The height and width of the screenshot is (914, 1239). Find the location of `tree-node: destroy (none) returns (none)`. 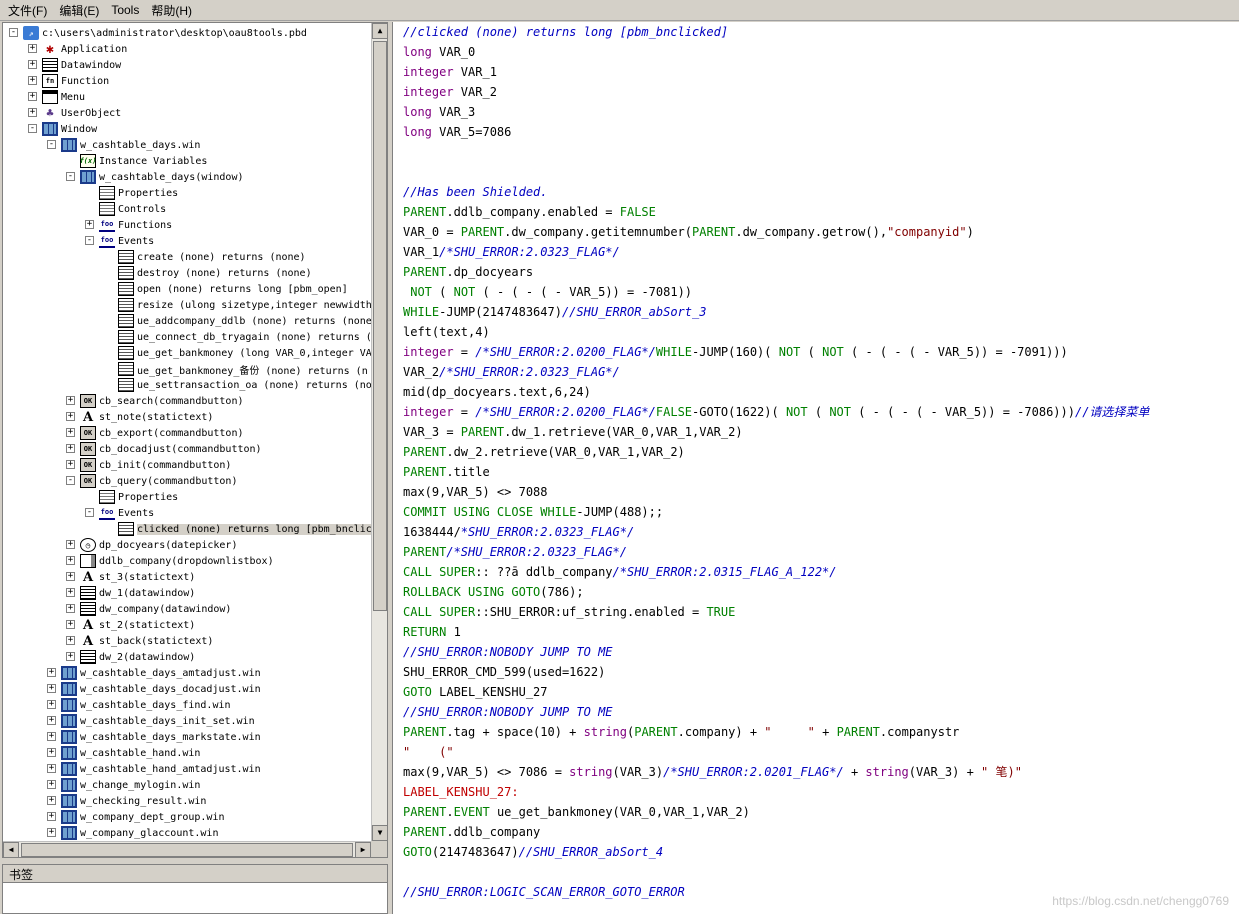

tree-node: destroy (none) returns (none) is located at coordinates (215, 273).